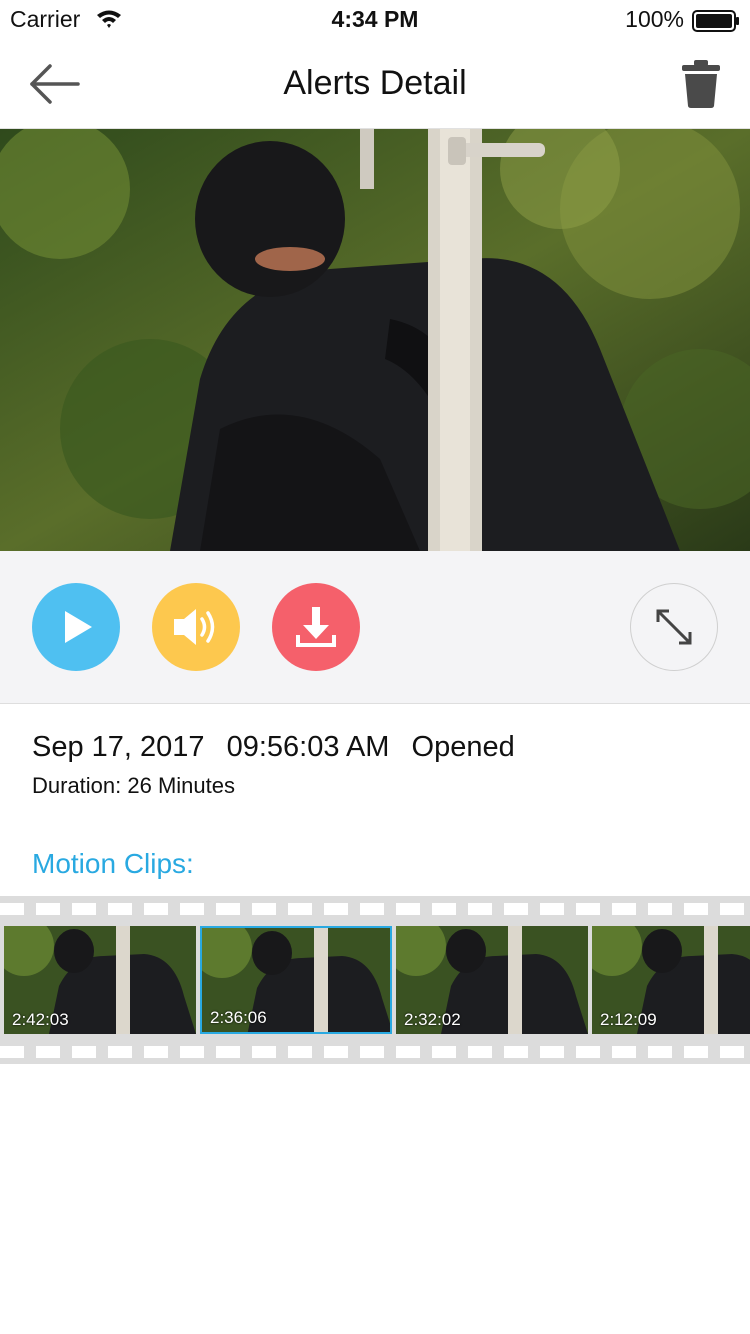 Image resolution: width=750 pixels, height=1334 pixels. I want to click on navigation-bar: Alerts Detail, so click(375, 84).